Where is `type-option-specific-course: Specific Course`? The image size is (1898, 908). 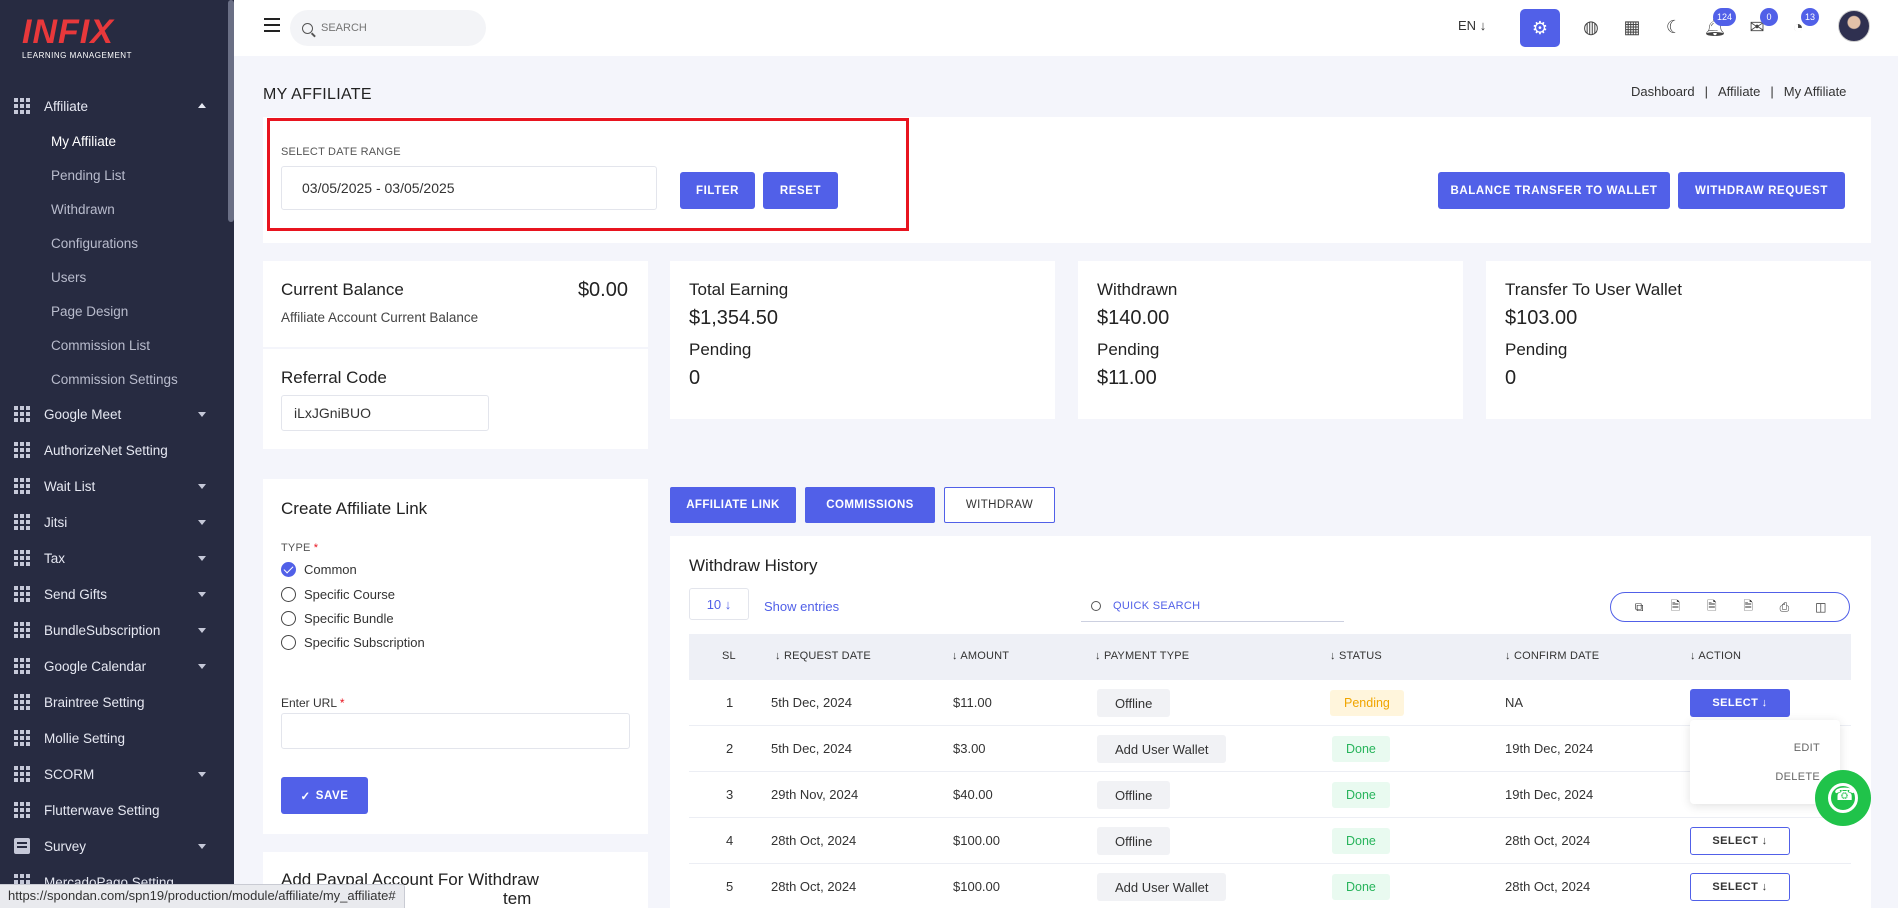
type-option-specific-course: Specific Course is located at coordinates (338, 594).